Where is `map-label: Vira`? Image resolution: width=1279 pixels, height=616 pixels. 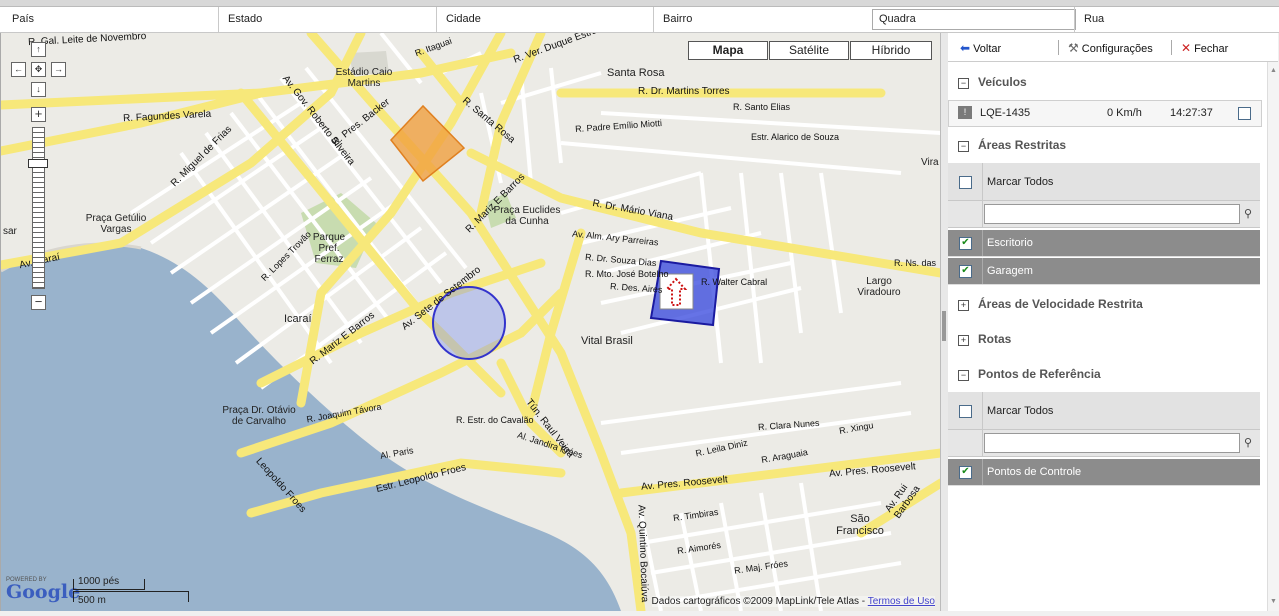
map-label: Vira is located at coordinates (930, 162).